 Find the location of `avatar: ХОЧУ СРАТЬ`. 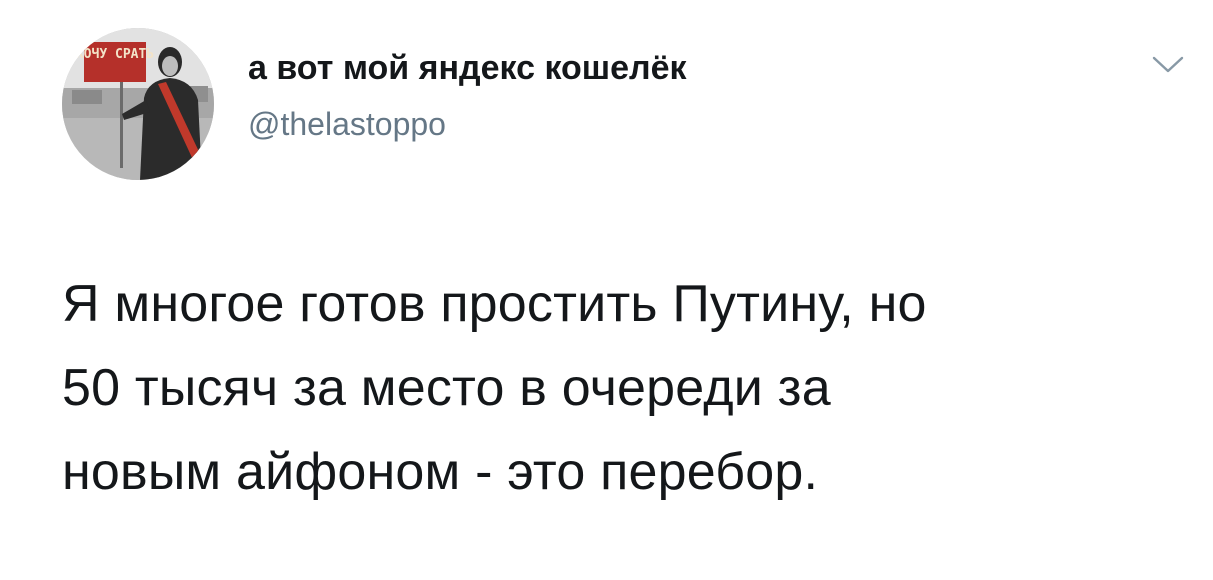

avatar: ХОЧУ СРАТЬ is located at coordinates (138, 104).